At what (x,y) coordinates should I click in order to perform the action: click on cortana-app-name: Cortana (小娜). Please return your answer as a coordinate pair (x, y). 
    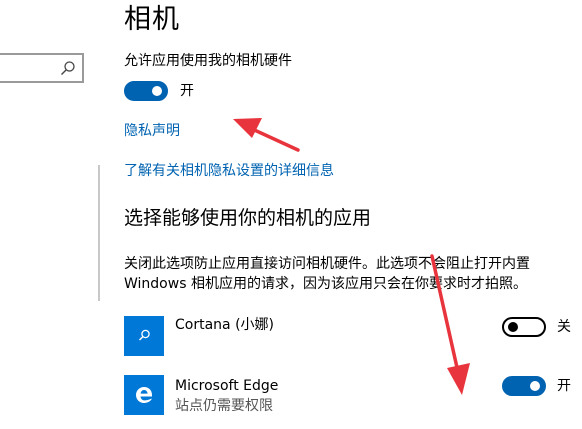
    Looking at the image, I should click on (224, 325).